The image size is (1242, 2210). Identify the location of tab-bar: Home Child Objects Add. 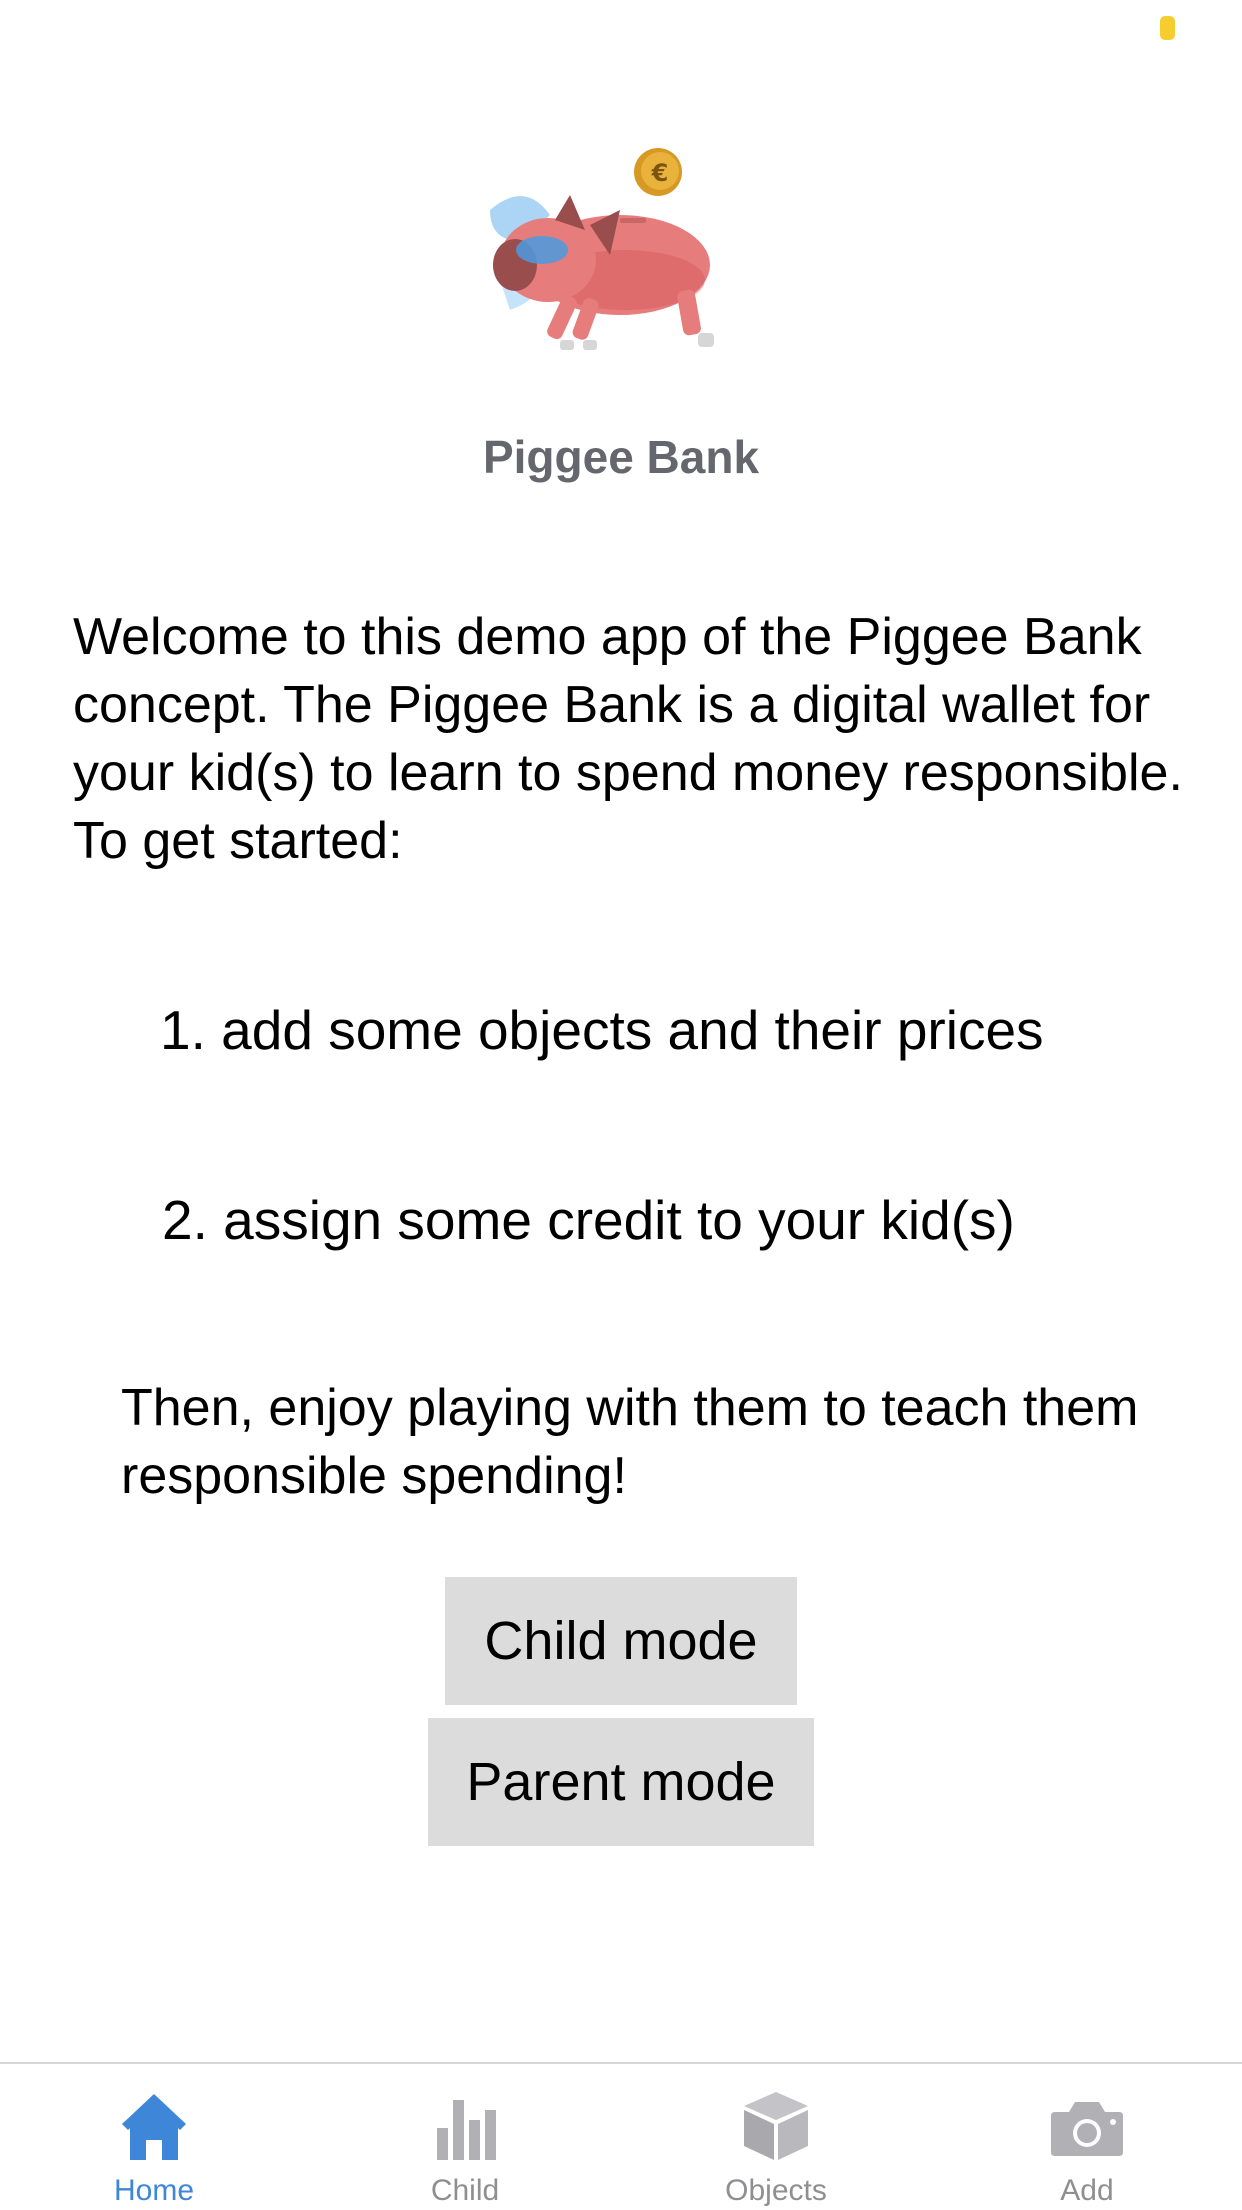
(621, 2136).